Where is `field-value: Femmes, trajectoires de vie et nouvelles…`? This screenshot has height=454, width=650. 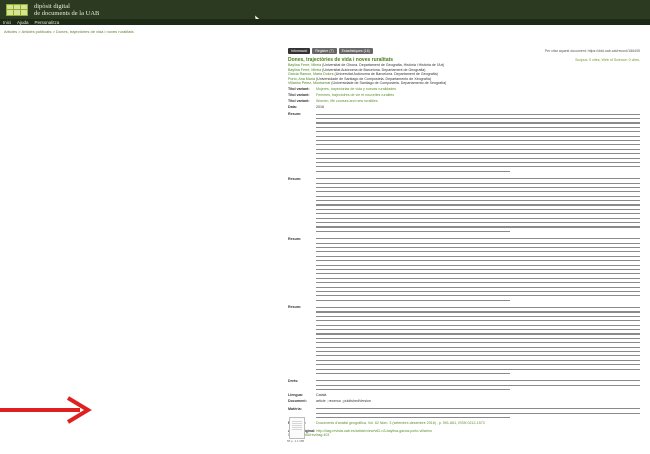
field-value: Femmes, trajectoires de vie et nouvelles… is located at coordinates (478, 95).